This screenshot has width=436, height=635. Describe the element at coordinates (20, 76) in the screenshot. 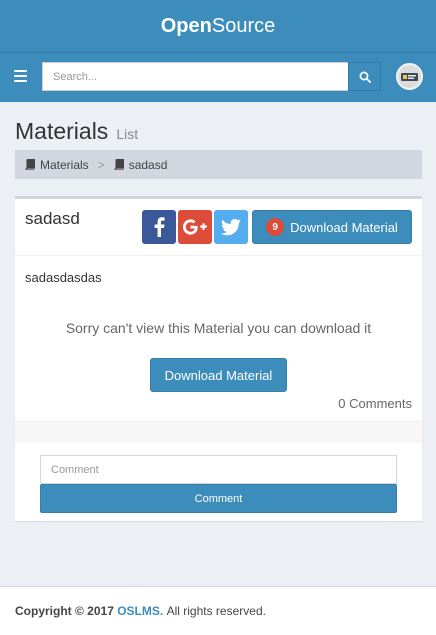

I see `hamburger-icon` at that location.